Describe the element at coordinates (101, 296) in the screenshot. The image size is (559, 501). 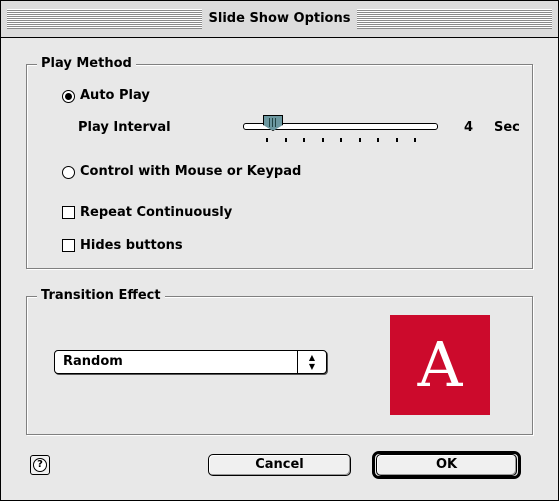
I see `transition-effect-title: Transition Effect` at that location.